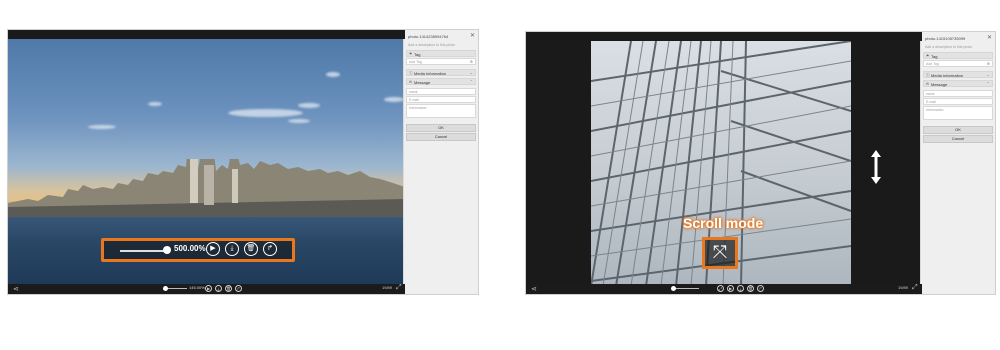 Image resolution: width=1000 pixels, height=350 pixels. What do you see at coordinates (206, 188) in the screenshot?
I see `skyline-buildings` at bounding box center [206, 188].